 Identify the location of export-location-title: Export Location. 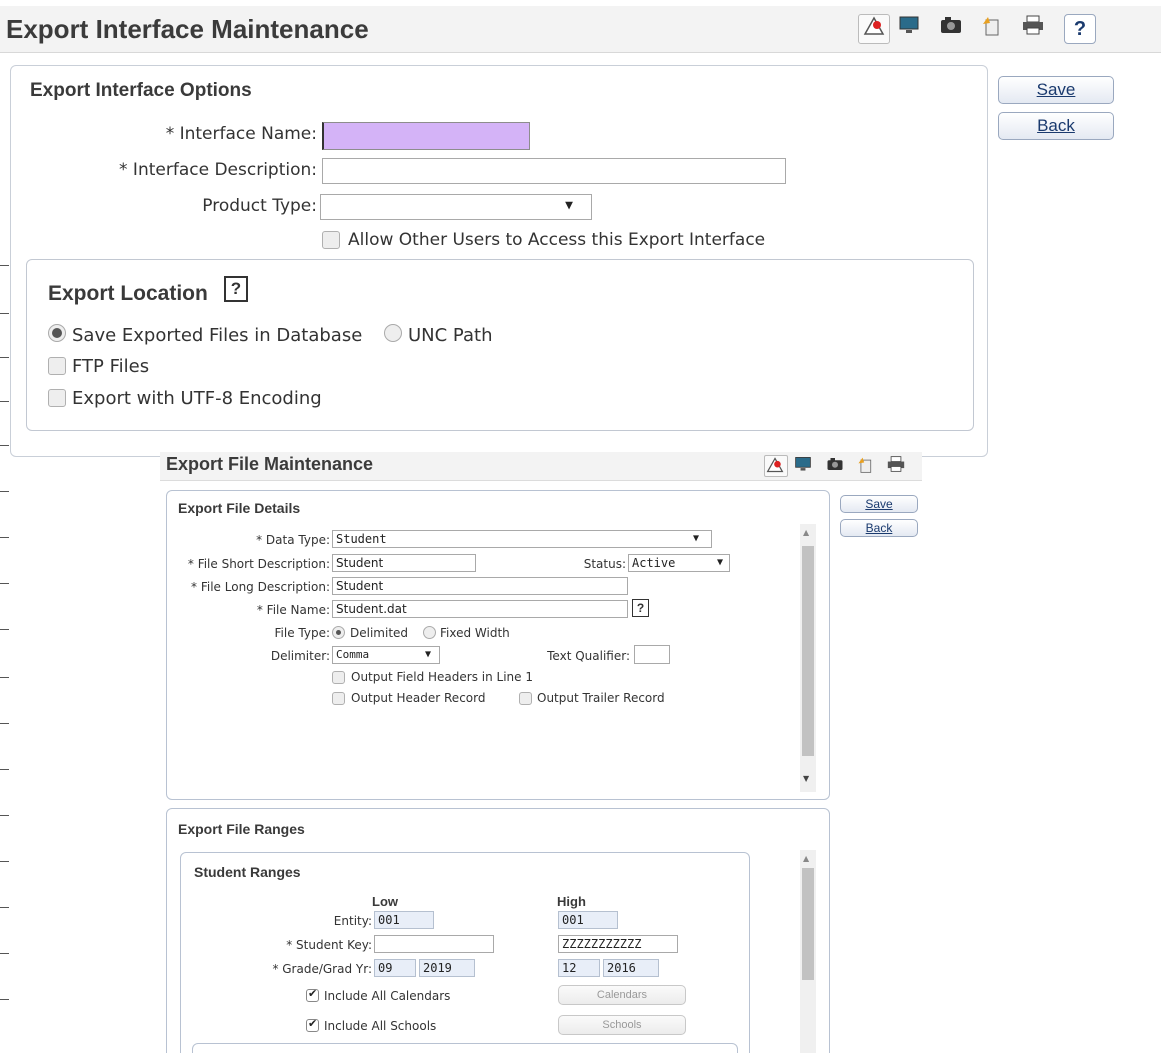
(128, 293).